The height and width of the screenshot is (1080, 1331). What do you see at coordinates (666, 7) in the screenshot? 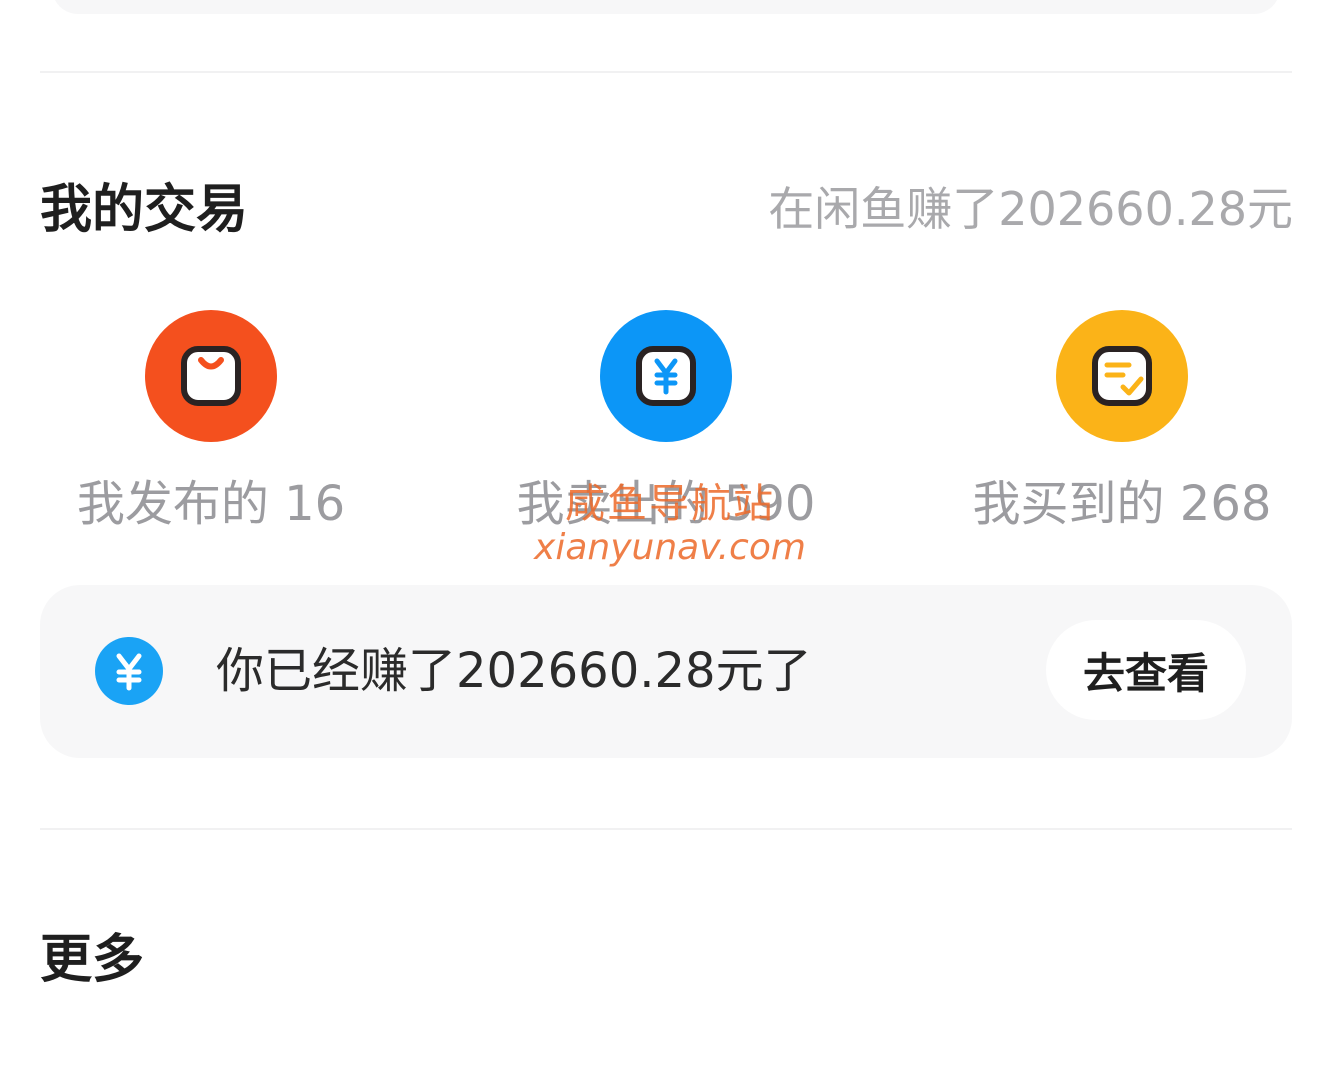
I see `previous-card-edge` at bounding box center [666, 7].